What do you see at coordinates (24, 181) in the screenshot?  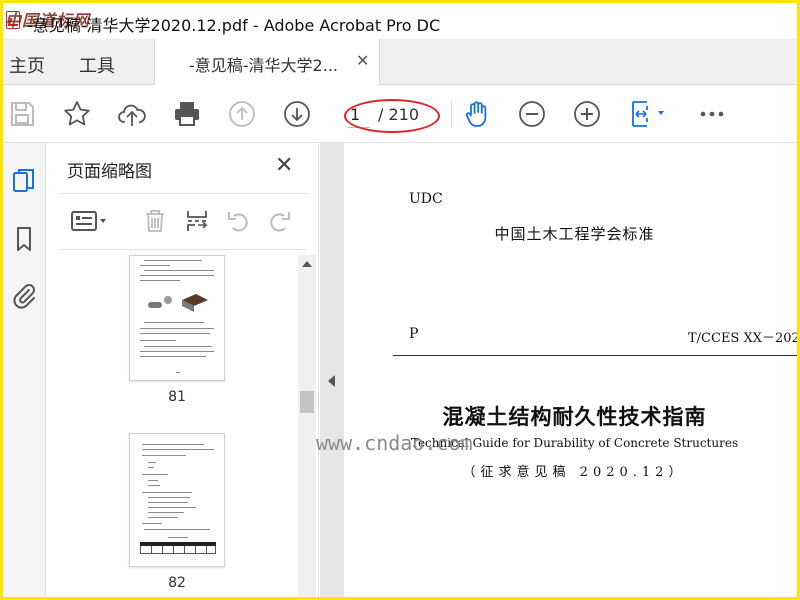 I see `page-thumbnails-icon` at bounding box center [24, 181].